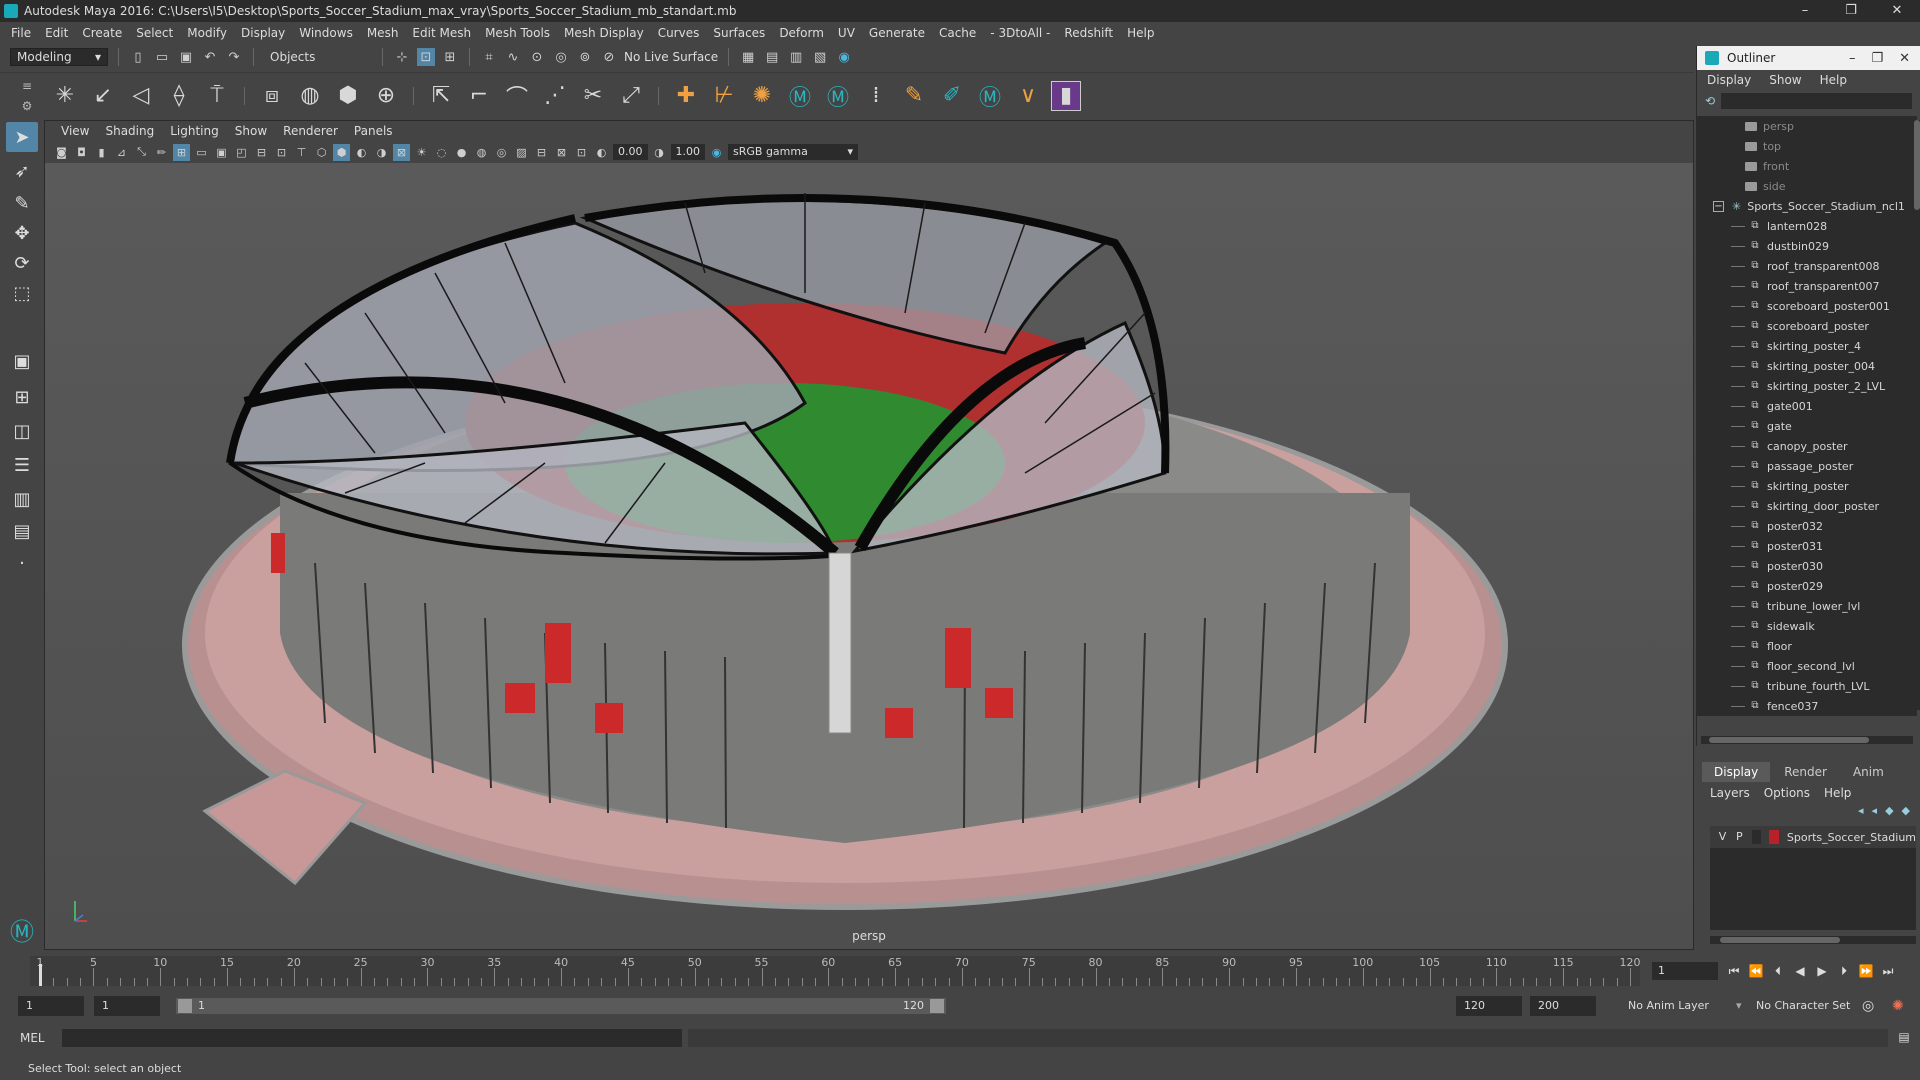 The image size is (1920, 1080). I want to click on command-input, so click(372, 1038).